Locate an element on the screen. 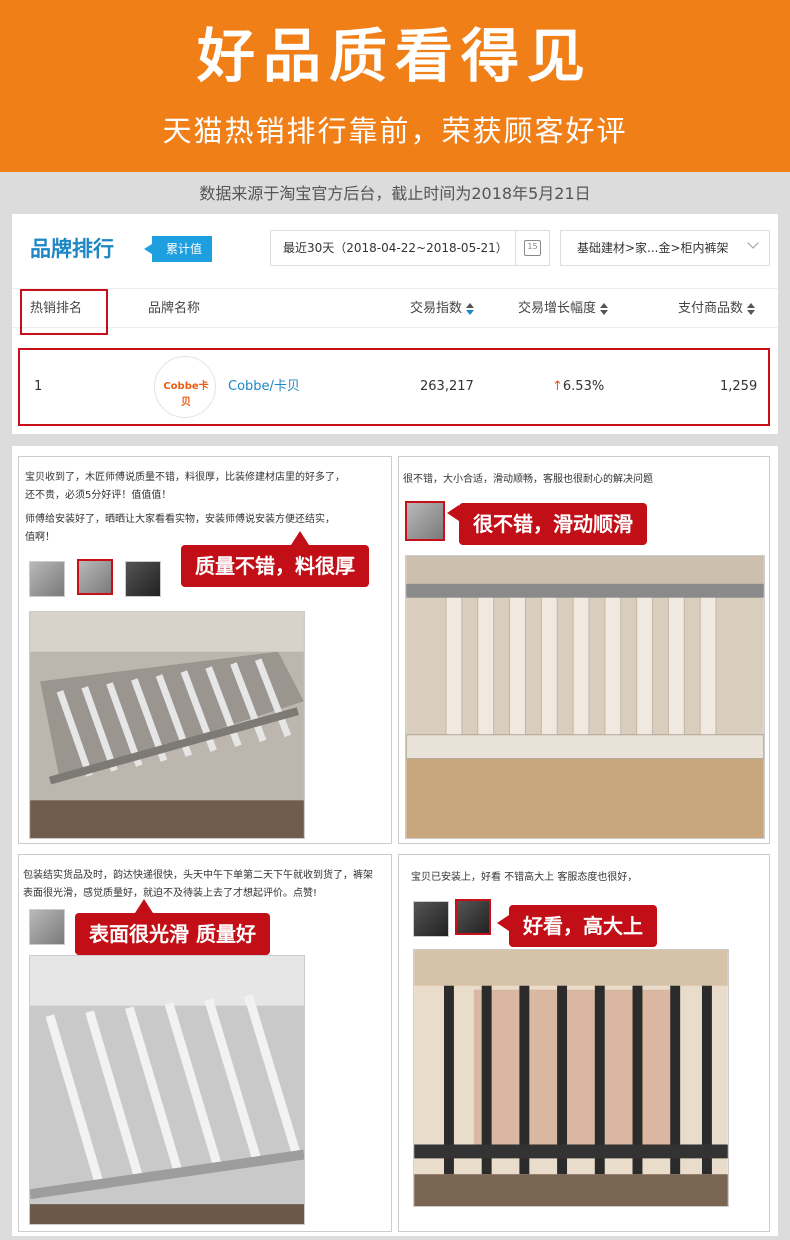 The height and width of the screenshot is (1240, 790). source-note: 数据来源于淘宝官方后台，截止时间为2018年5月21日 is located at coordinates (395, 193).